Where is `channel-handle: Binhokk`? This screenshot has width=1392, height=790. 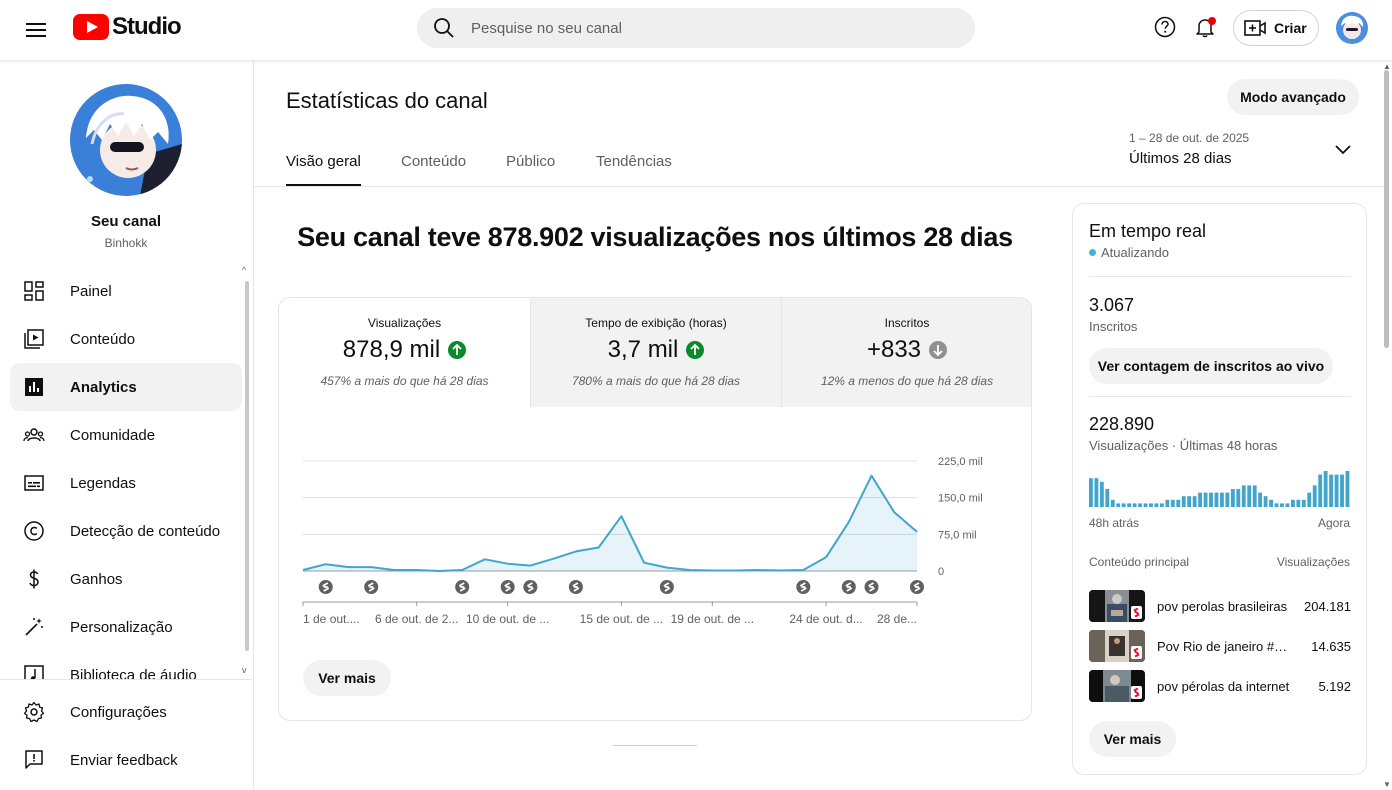
channel-handle: Binhokk is located at coordinates (126, 243).